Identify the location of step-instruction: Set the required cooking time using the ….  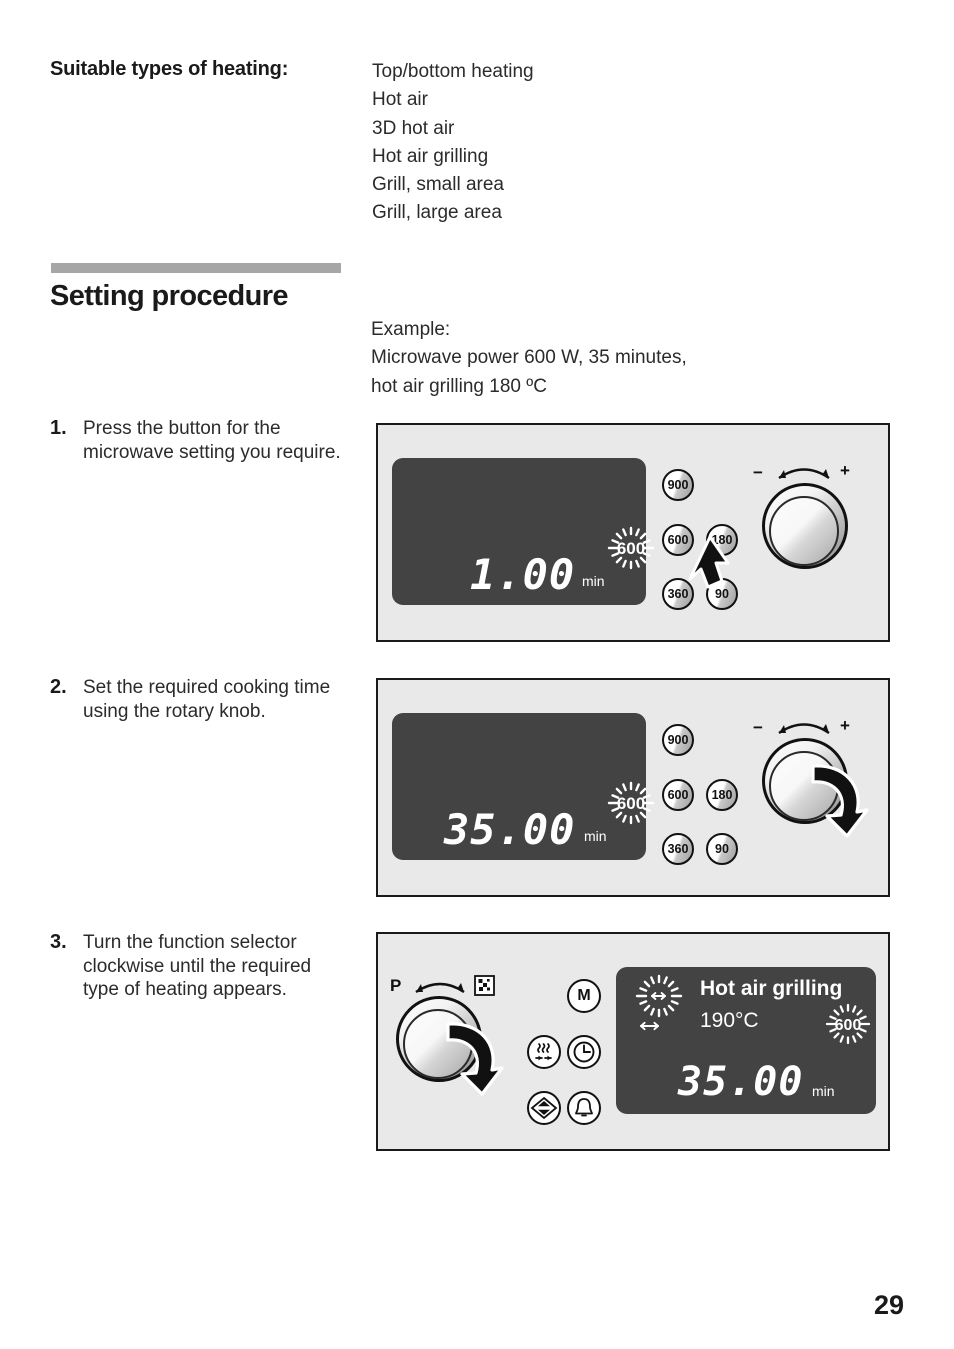
(207, 699).